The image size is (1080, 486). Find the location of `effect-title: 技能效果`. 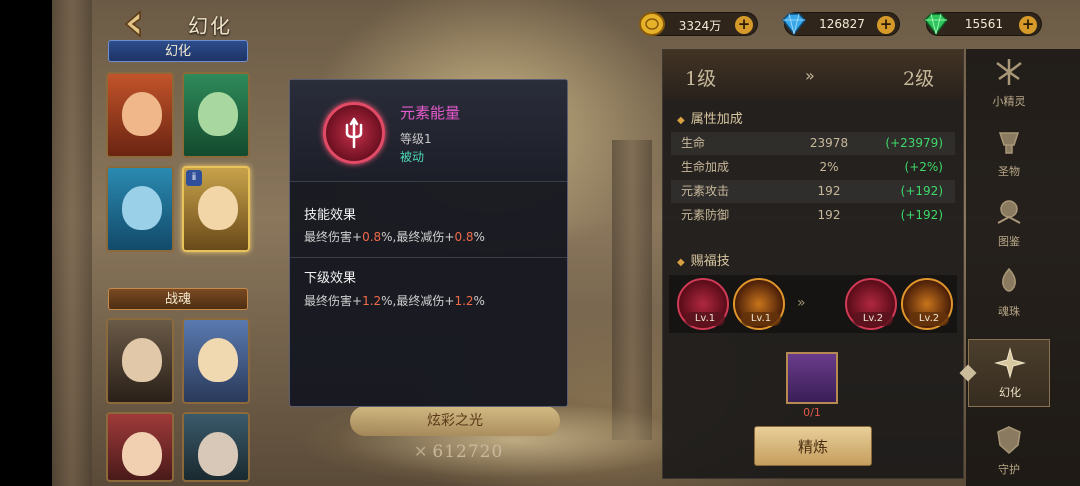

effect-title: 技能效果 is located at coordinates (330, 215).